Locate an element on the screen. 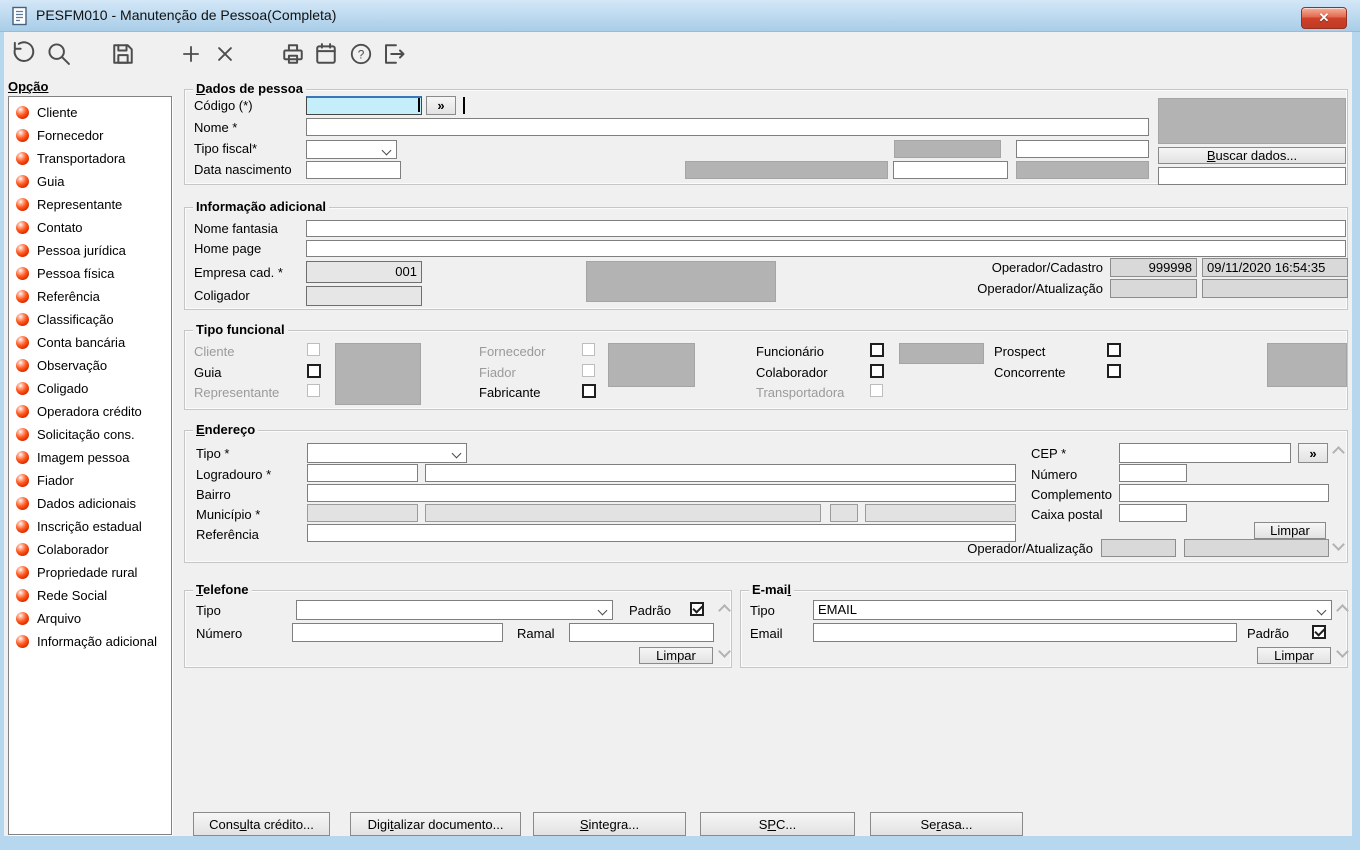 This screenshot has width=1360, height=850. home-page-input is located at coordinates (826, 248).